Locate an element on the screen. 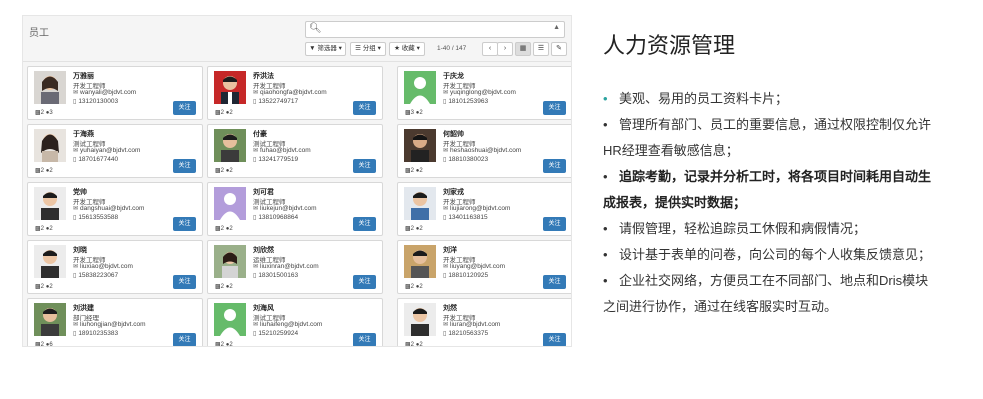  feature-item: 之间进行协作，通过在线客服实时互动。 is located at coordinates (783, 307).